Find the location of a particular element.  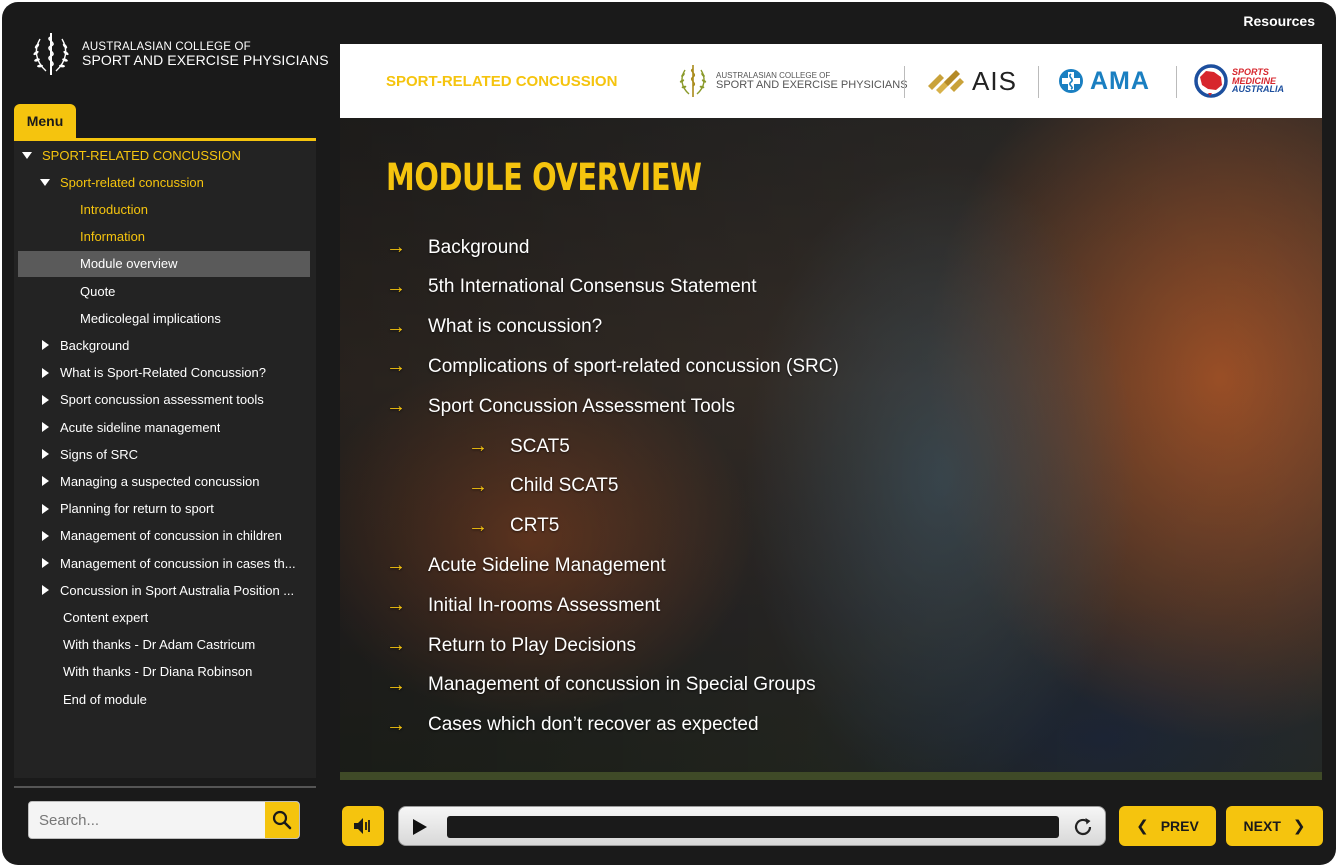

sidebar-item: End of module is located at coordinates (164, 699).